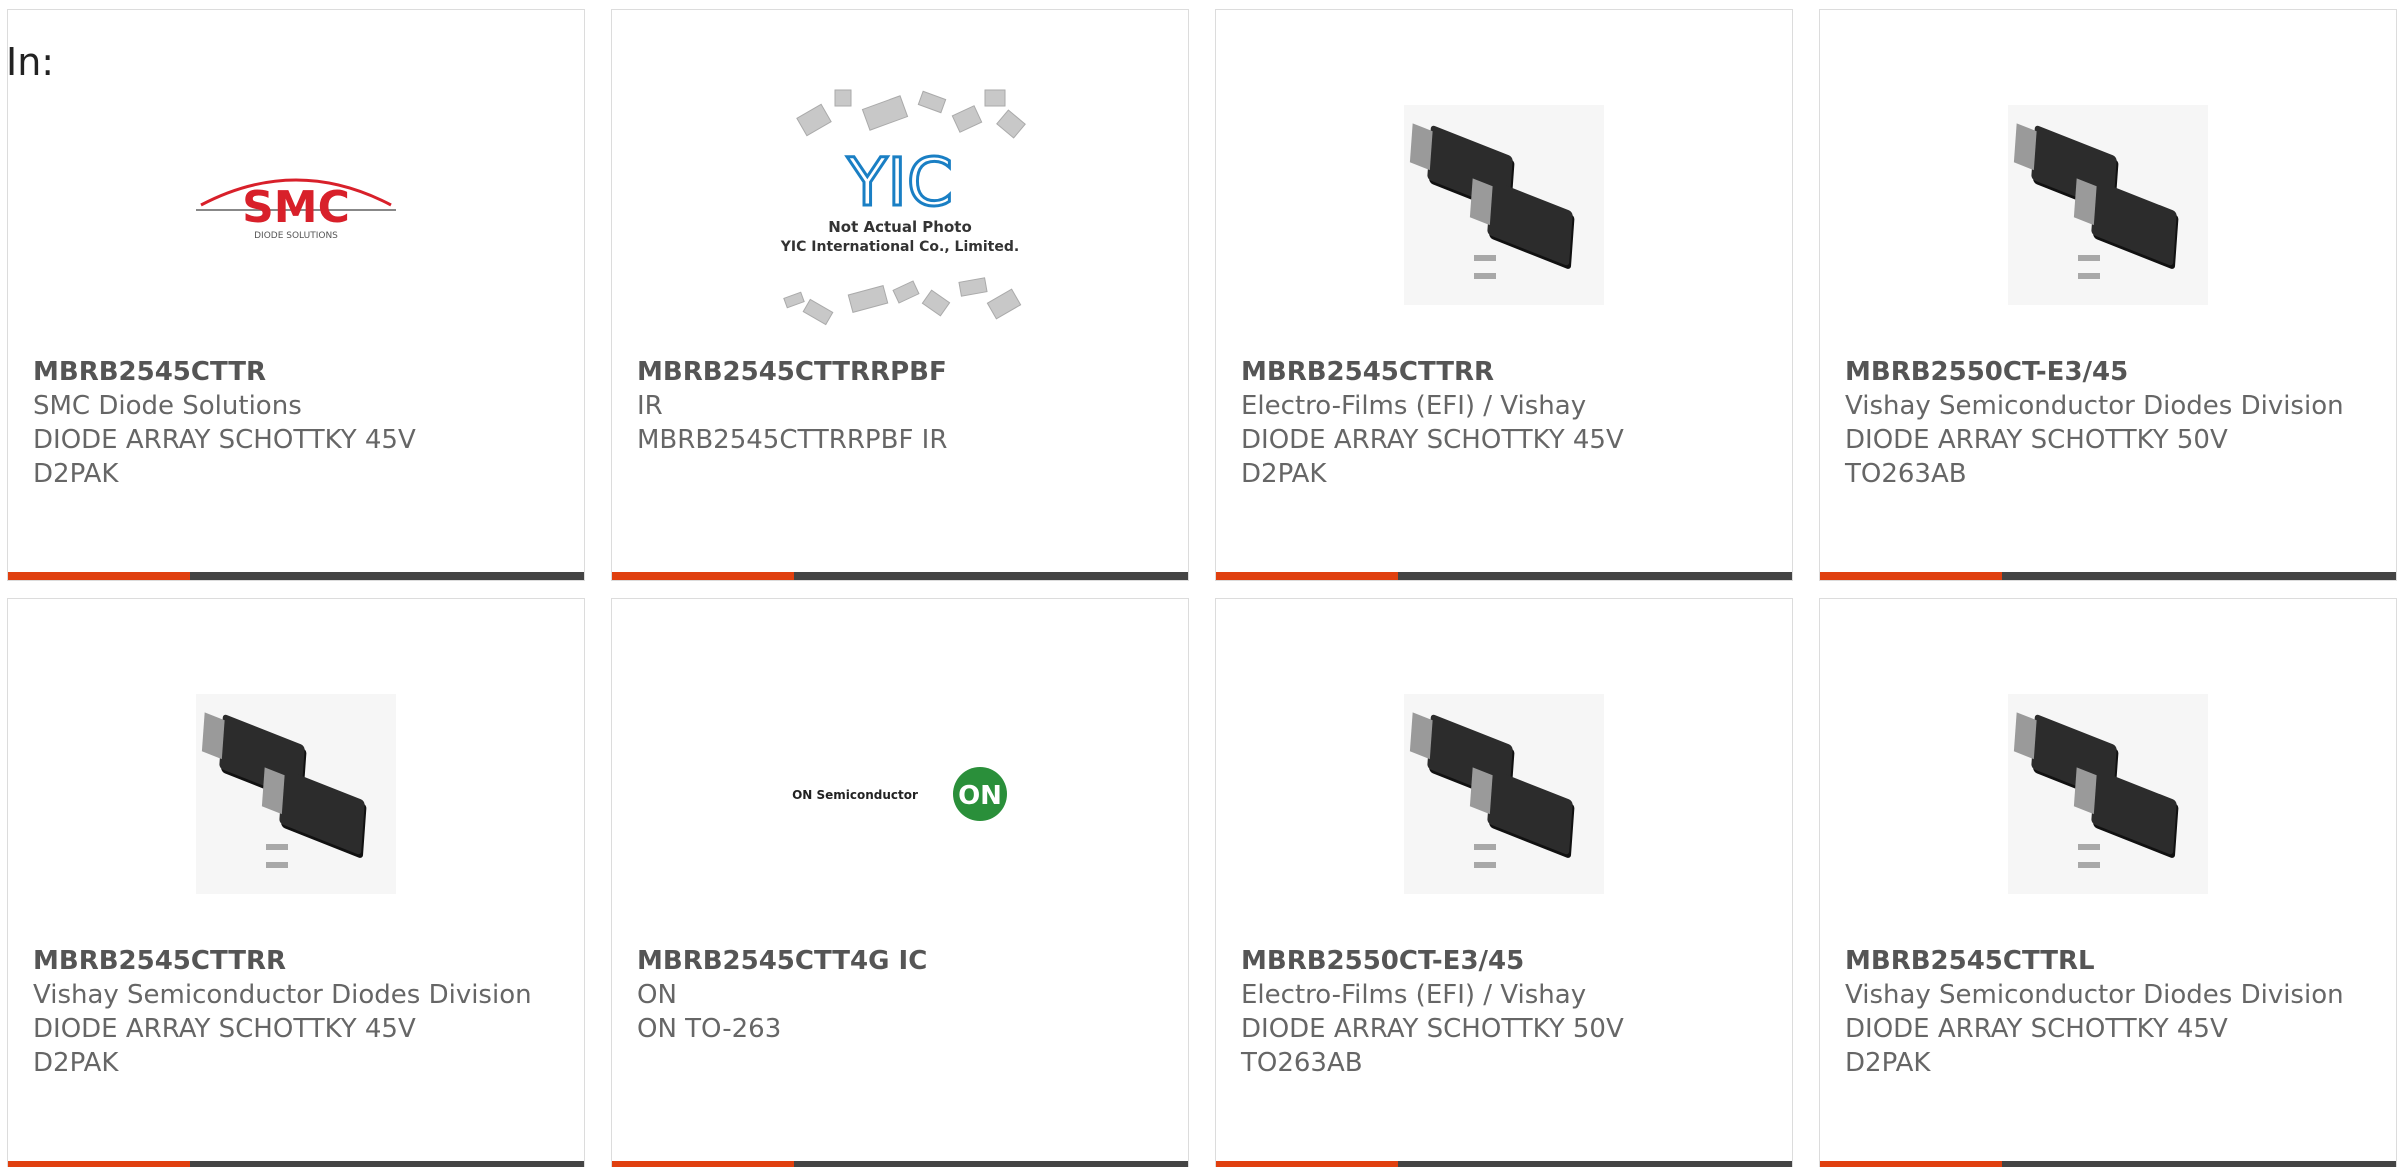  What do you see at coordinates (792, 440) in the screenshot?
I see `description: MBRB2545CTTRRPBF IR` at bounding box center [792, 440].